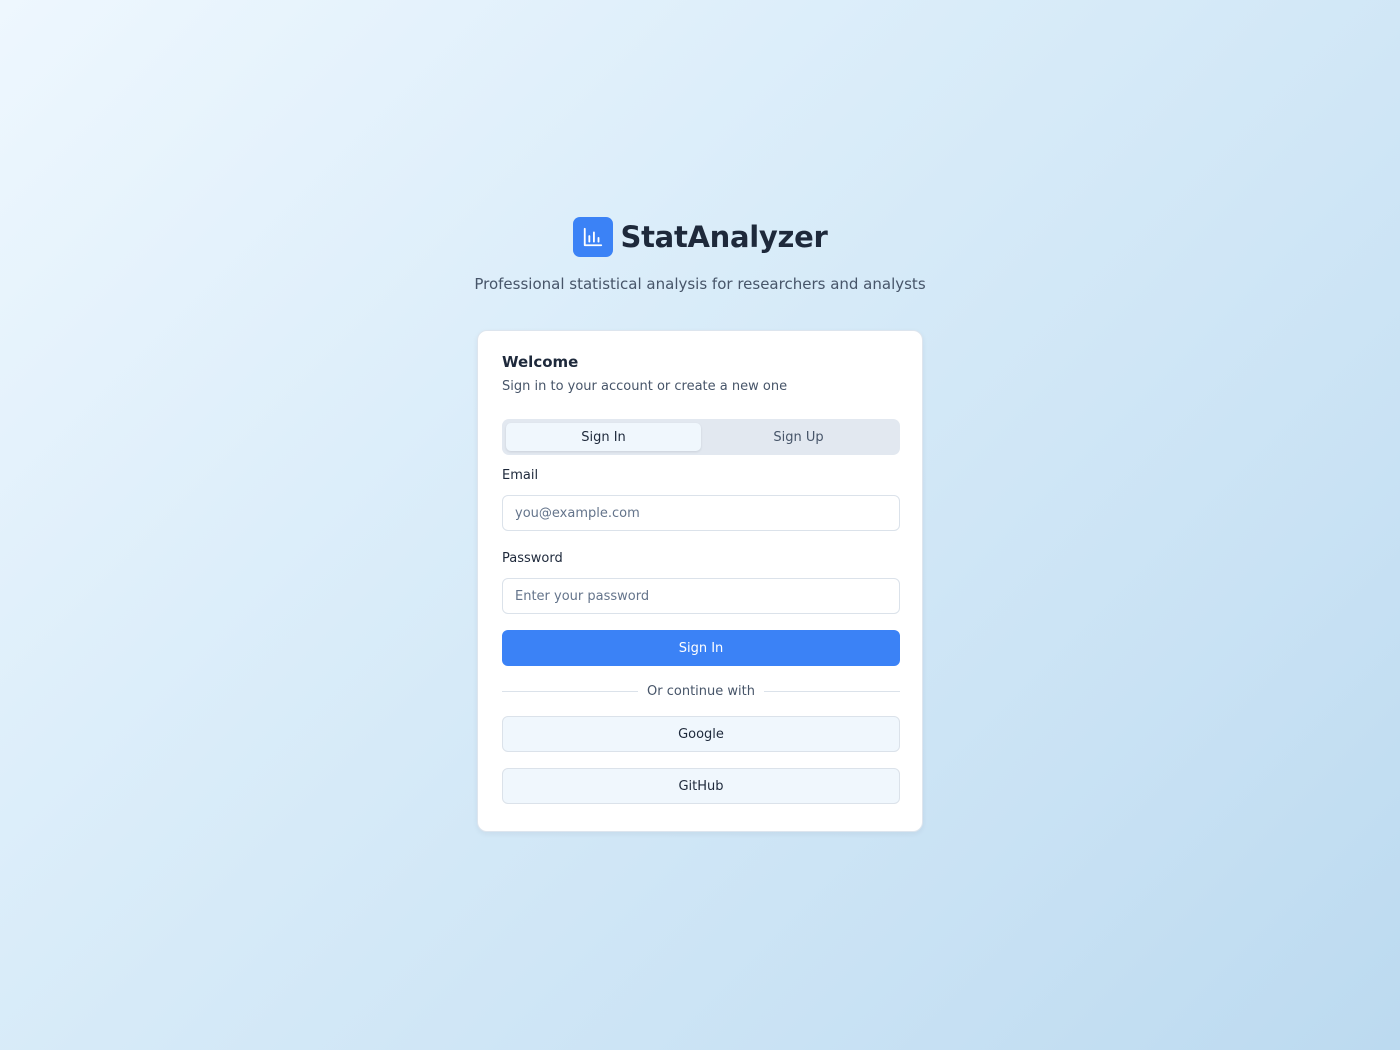  I want to click on tab-sign-in: Sign In, so click(603, 437).